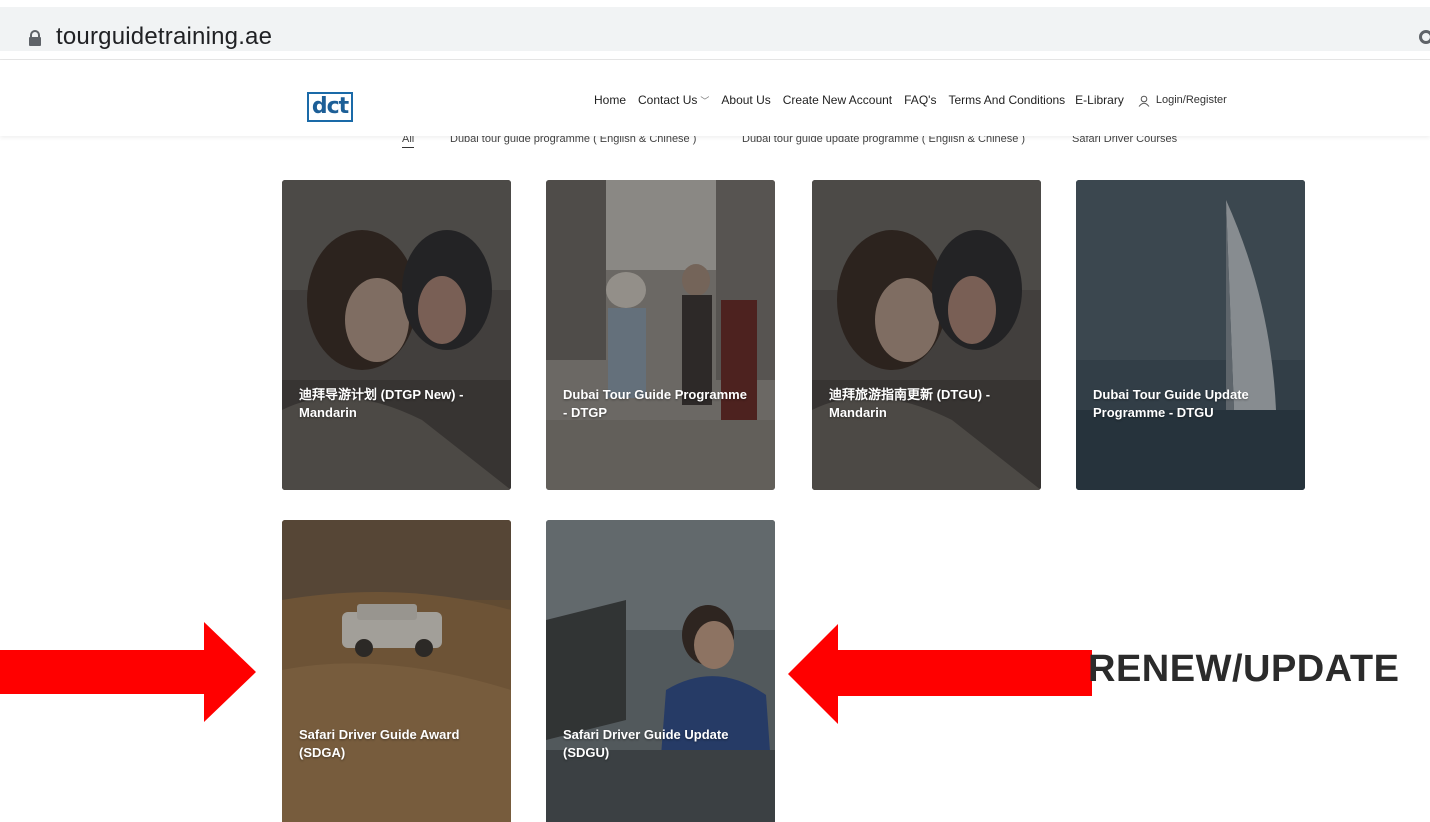 The width and height of the screenshot is (1430, 822). What do you see at coordinates (920, 100) in the screenshot?
I see `nav-faq: FAQ's` at bounding box center [920, 100].